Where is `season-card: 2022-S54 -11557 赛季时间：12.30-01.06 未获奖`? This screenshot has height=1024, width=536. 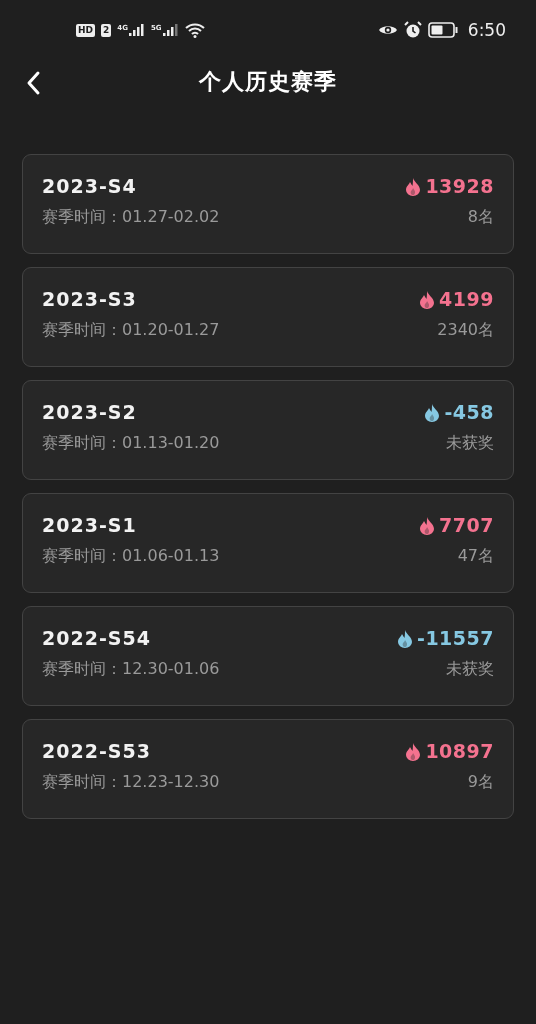 season-card: 2022-S54 -11557 赛季时间：12.30-01.06 未获奖 is located at coordinates (268, 656).